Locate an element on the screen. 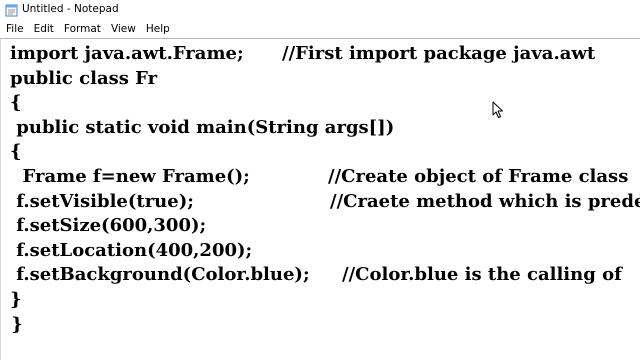 Image resolution: width=640 pixels, height=360 pixels. code-comment: //Color.blue is the calling of is located at coordinates (482, 275).